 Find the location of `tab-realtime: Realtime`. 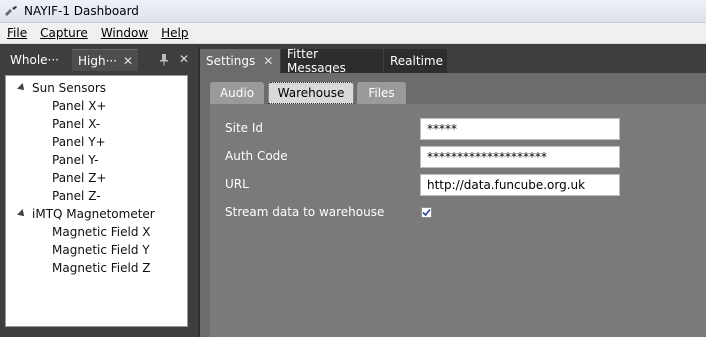

tab-realtime: Realtime is located at coordinates (415, 61).